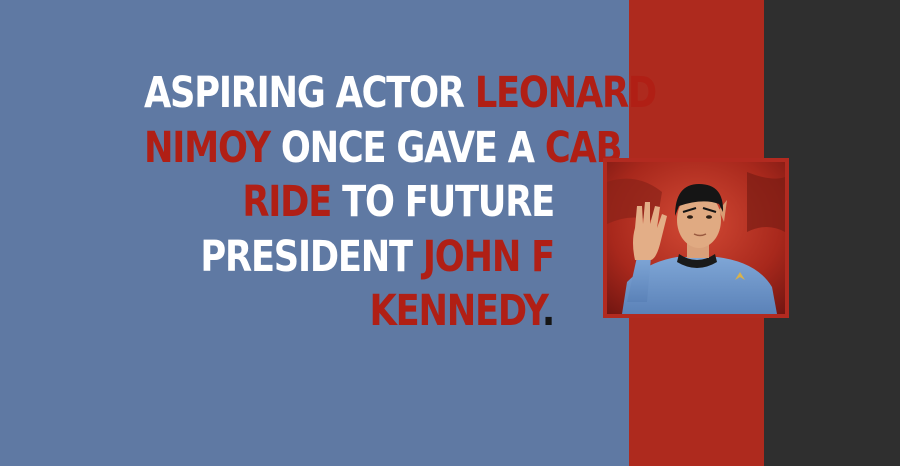 This screenshot has height=466, width=900. What do you see at coordinates (443, 202) in the screenshot?
I see `fact-text-segment: TO FUTURE` at bounding box center [443, 202].